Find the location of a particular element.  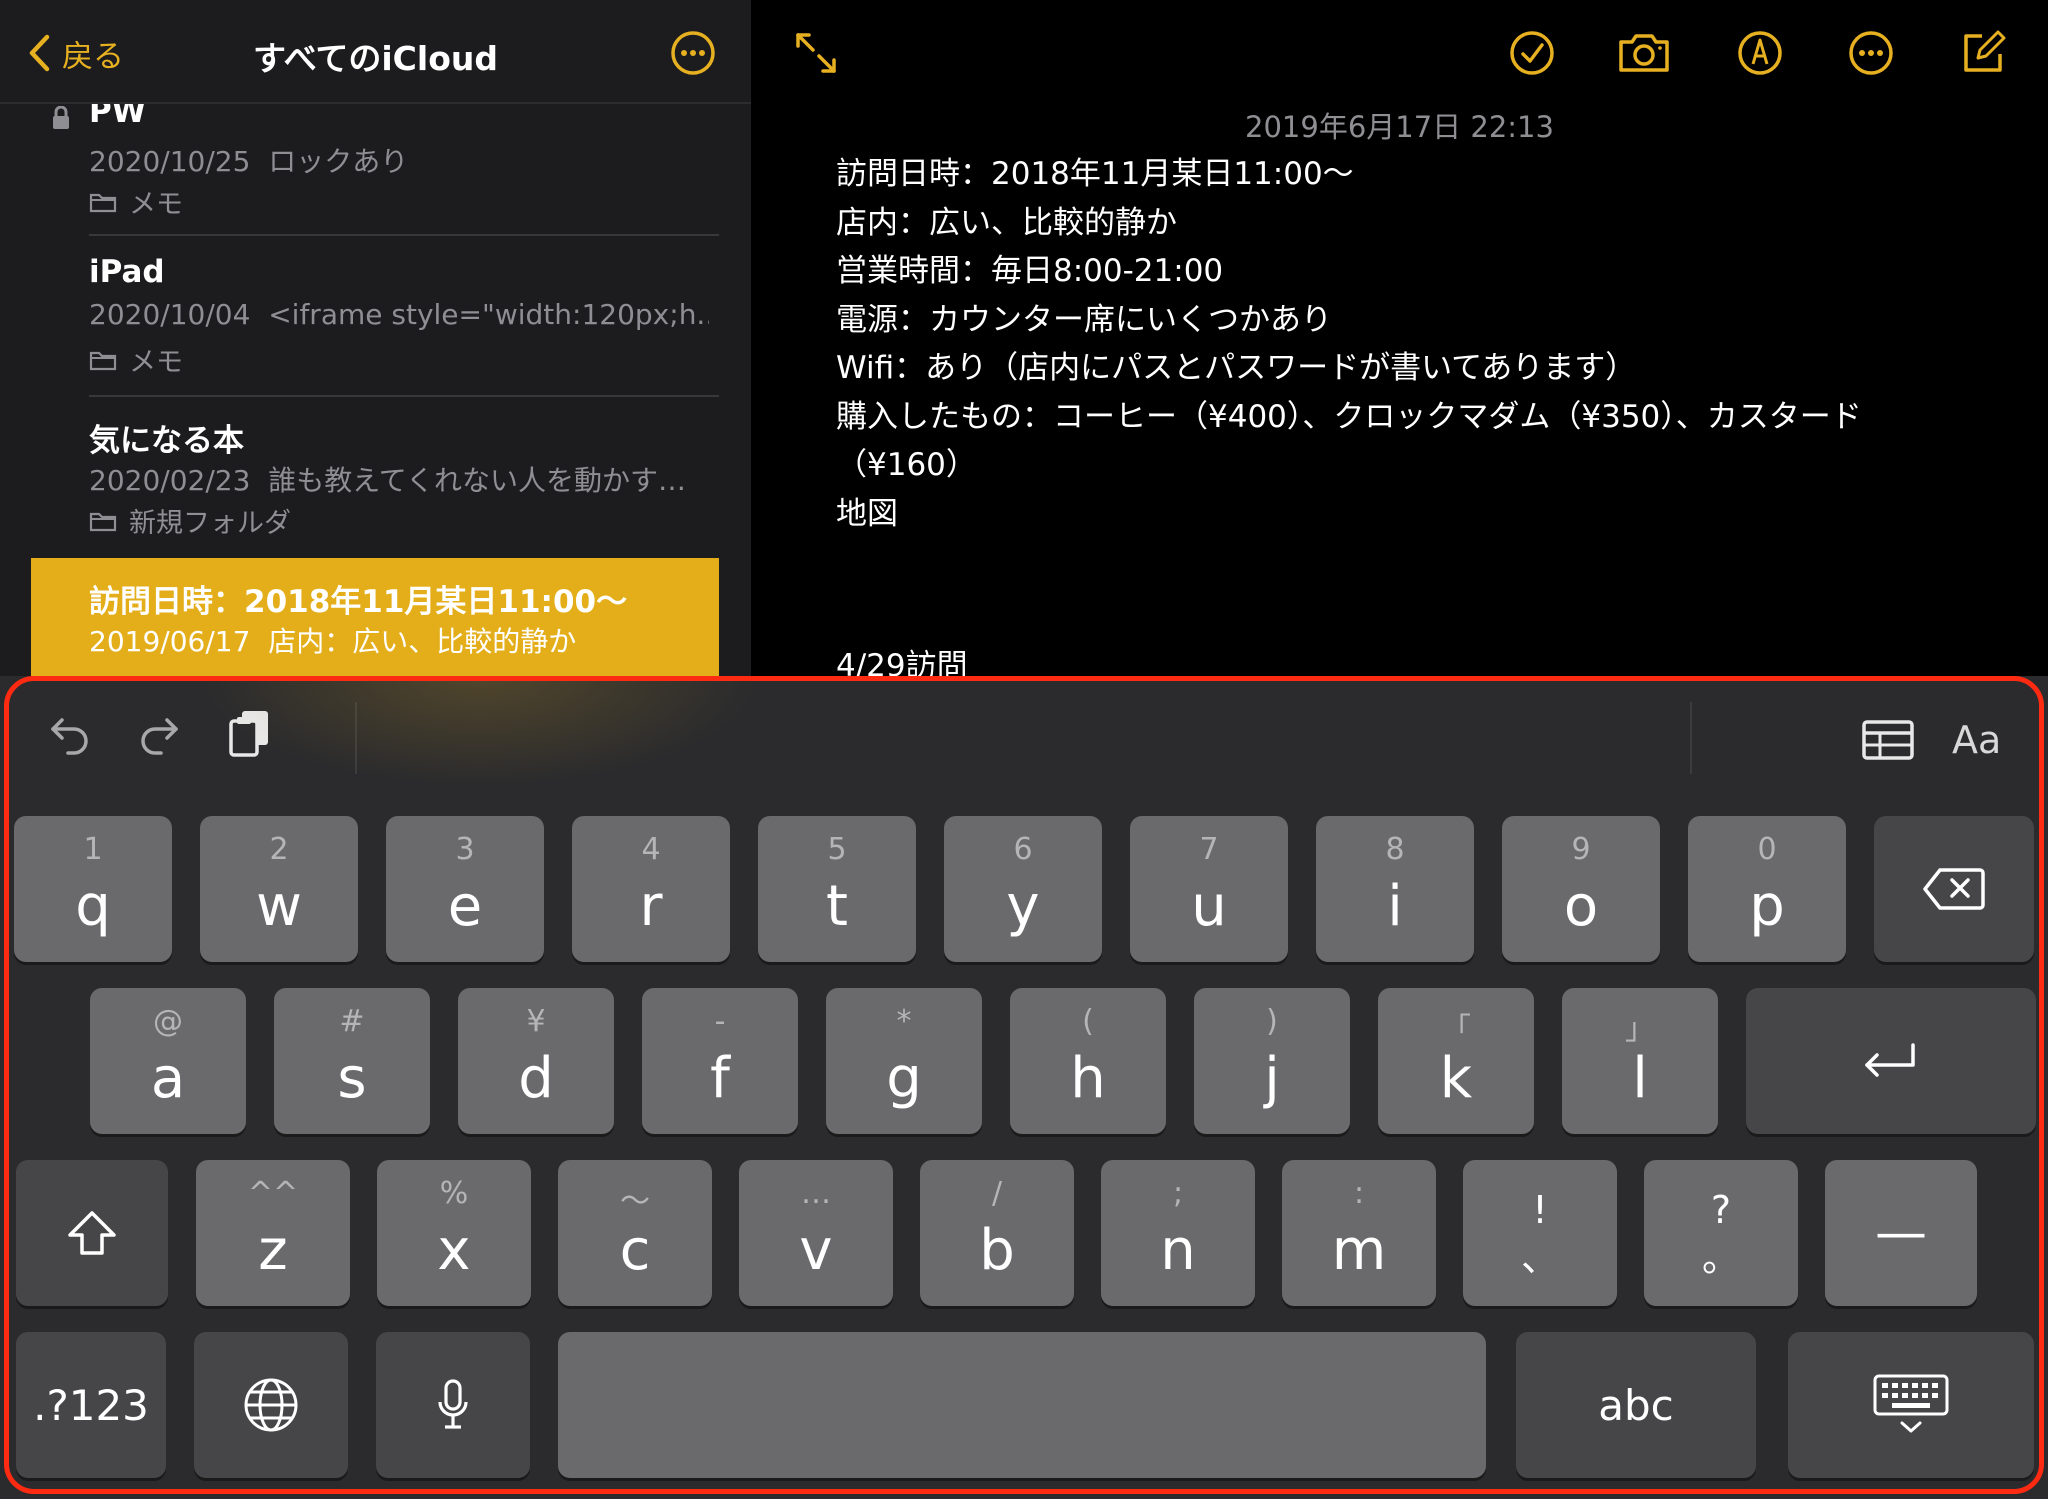

key-z: ^^ z is located at coordinates (273, 1233).